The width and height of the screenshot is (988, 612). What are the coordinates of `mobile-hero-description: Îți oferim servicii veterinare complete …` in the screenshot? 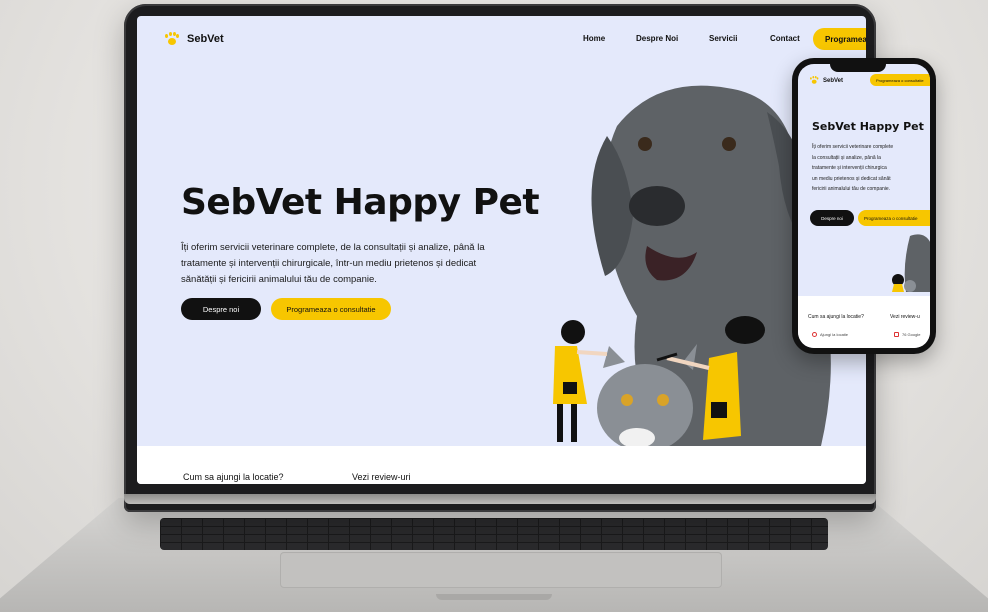 It's located at (871, 168).